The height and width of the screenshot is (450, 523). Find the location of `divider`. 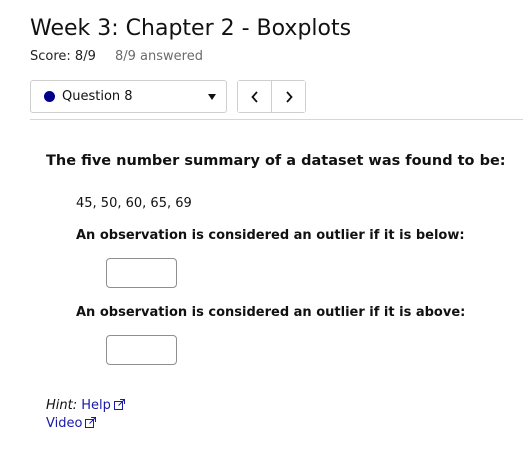

divider is located at coordinates (276, 119).